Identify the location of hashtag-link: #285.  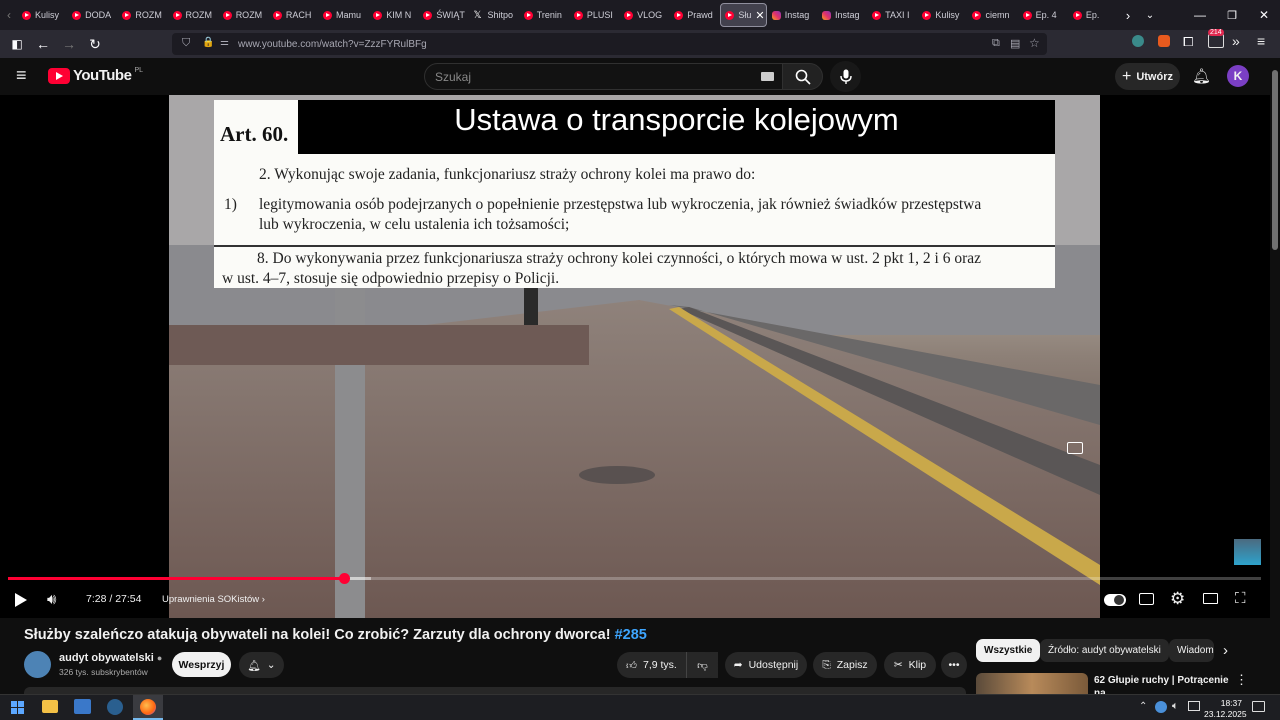
(631, 635).